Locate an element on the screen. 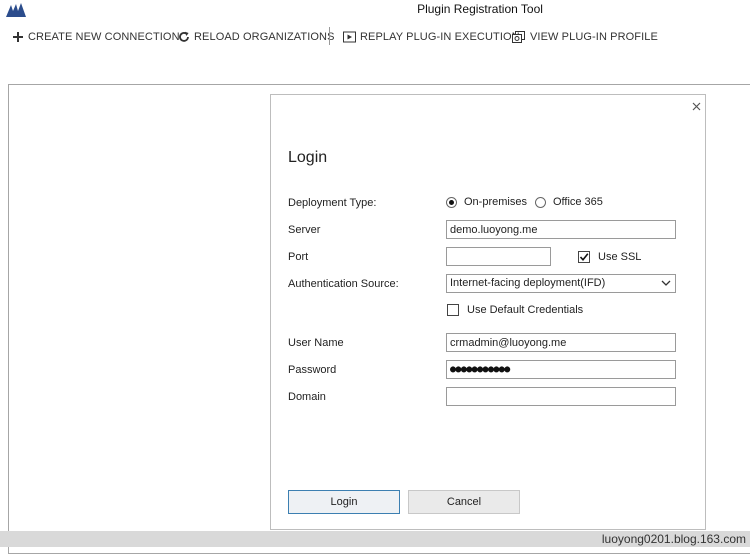 The height and width of the screenshot is (554, 750). watermark-text: luoyong0201.blog.163.com is located at coordinates (673, 539).